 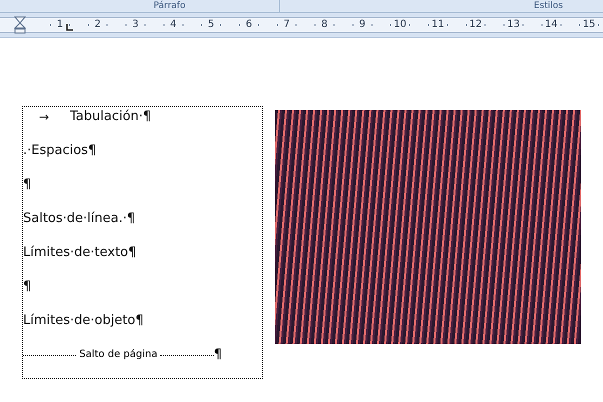 What do you see at coordinates (79, 253) in the screenshot?
I see `paragraph-text: Límites·de·texto¶` at bounding box center [79, 253].